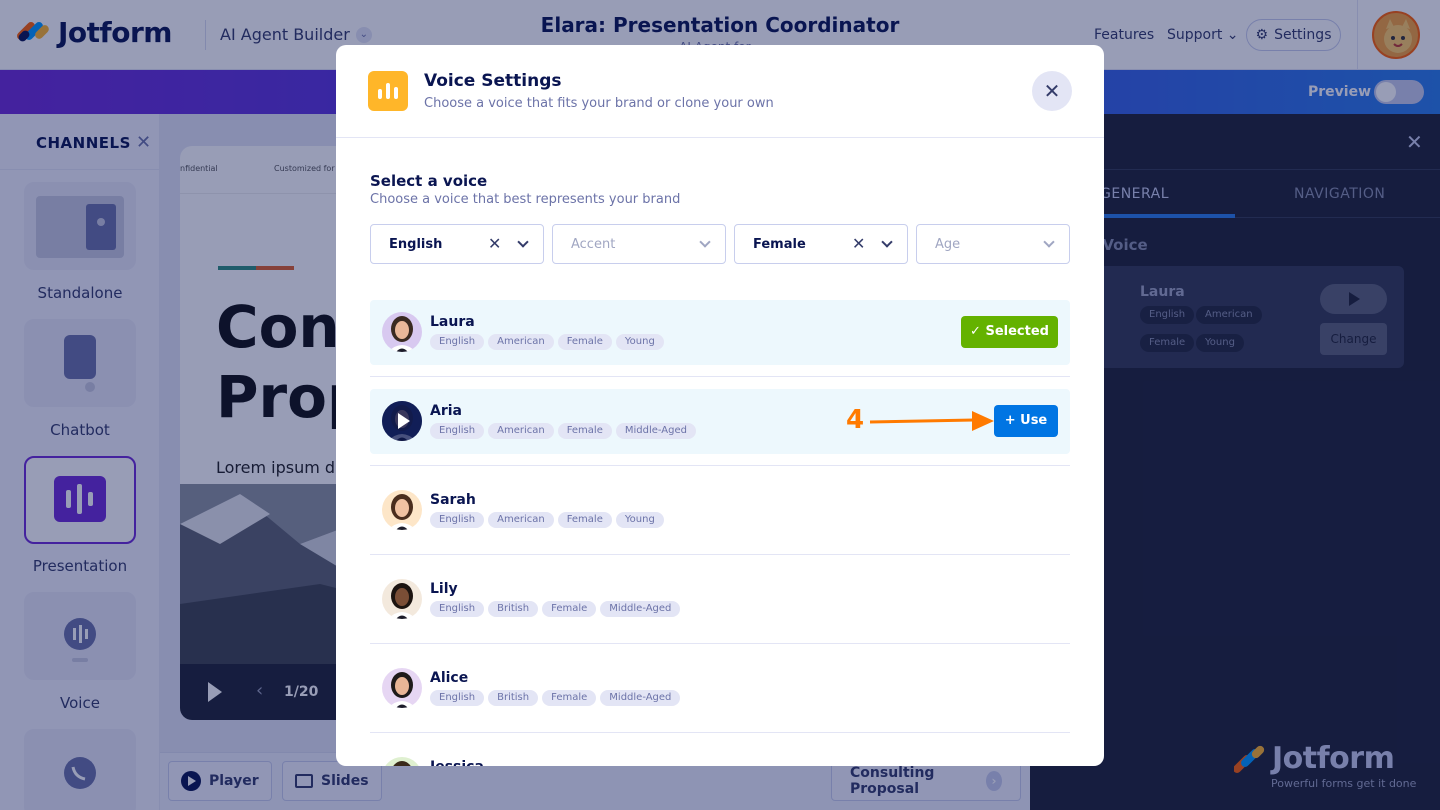 This screenshot has height=810, width=1440. I want to click on voice-name: Aria, so click(446, 411).